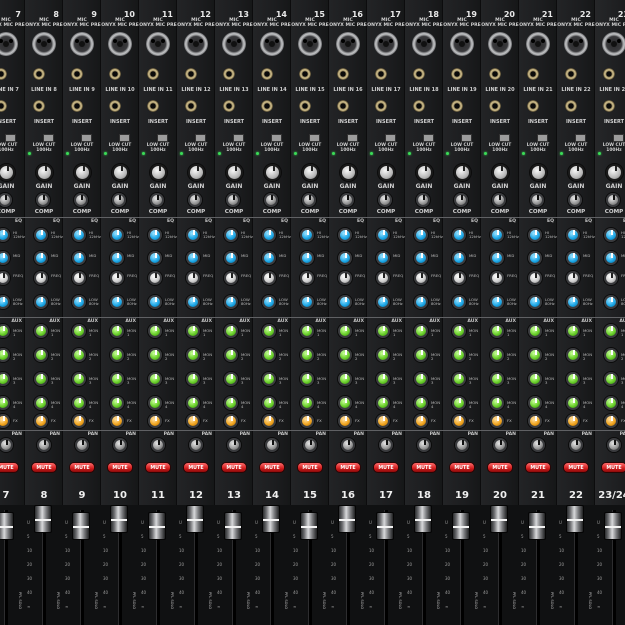 The height and width of the screenshot is (625, 625). Describe the element at coordinates (497, 379) in the screenshot. I see `aux-mon3-knob` at that location.